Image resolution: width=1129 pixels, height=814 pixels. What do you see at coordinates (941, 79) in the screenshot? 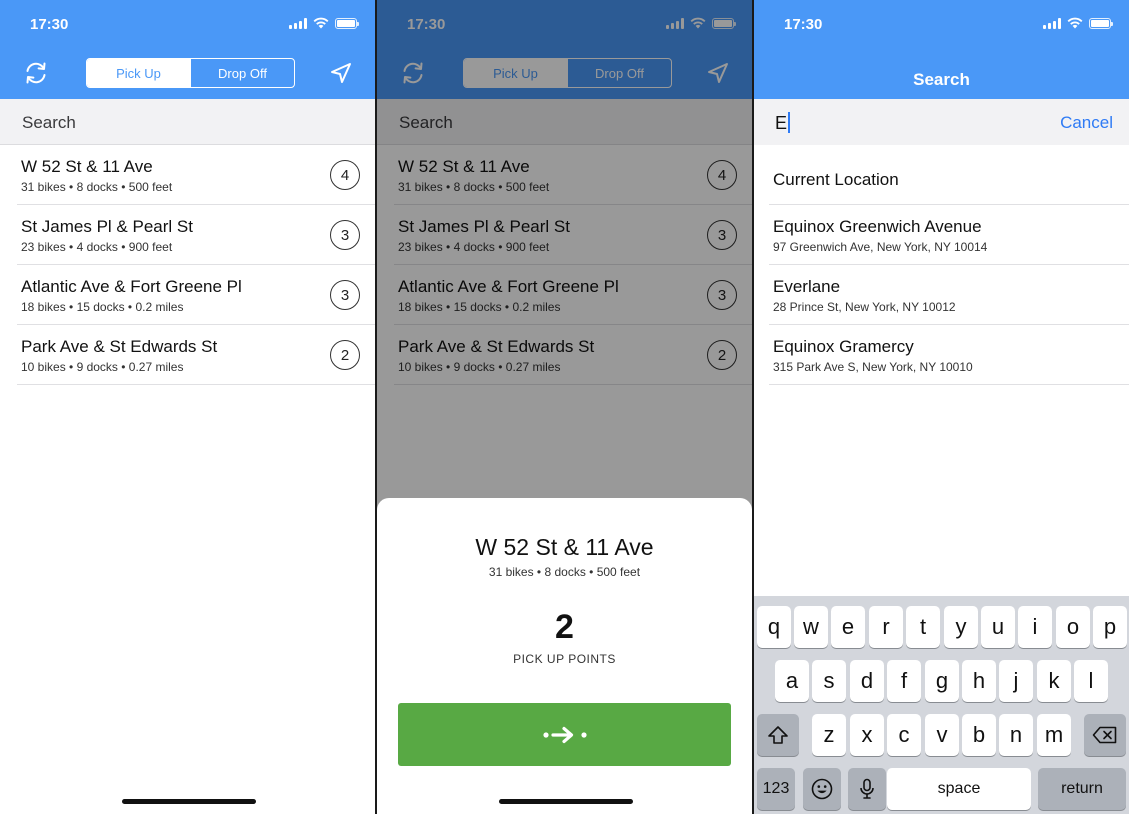
I see `page-title: Search` at bounding box center [941, 79].